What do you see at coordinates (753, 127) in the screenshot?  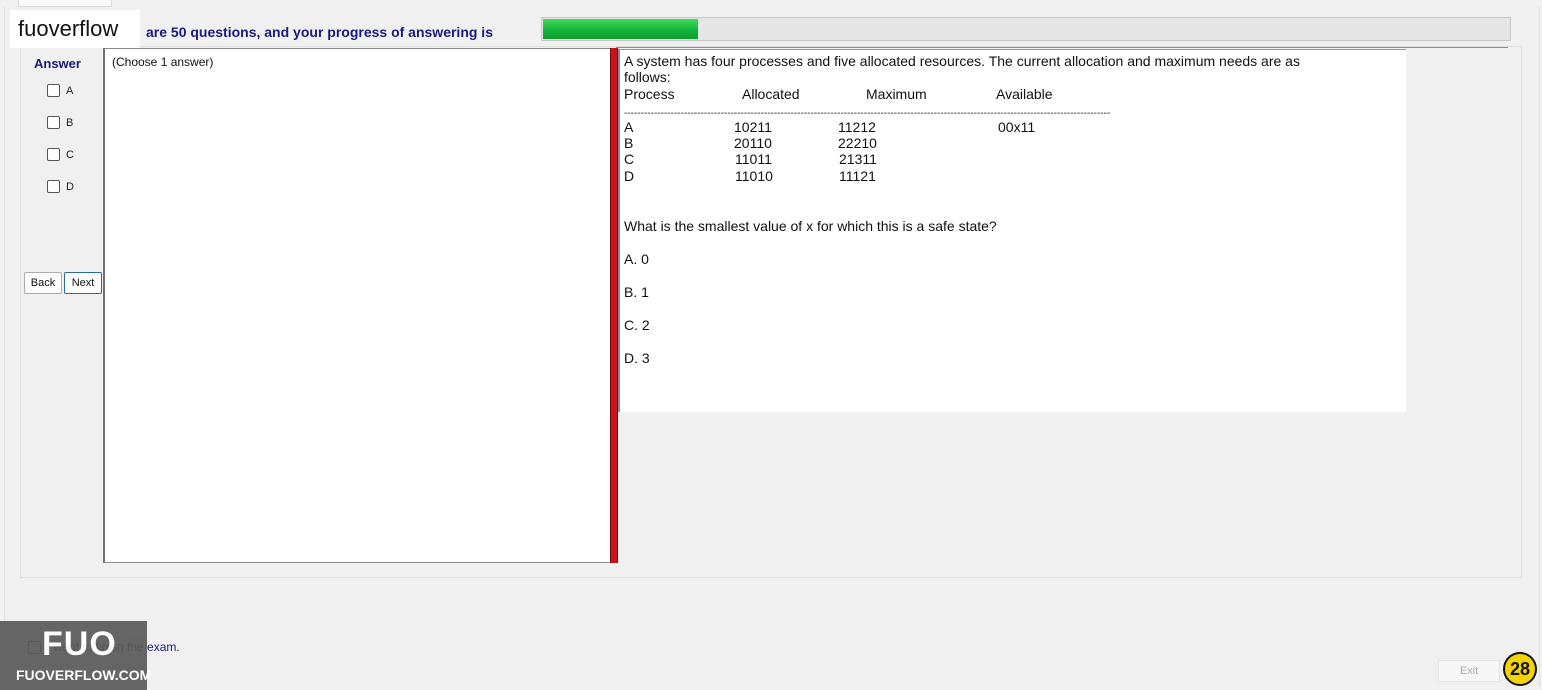 I see `row-a-allocated: 10211` at bounding box center [753, 127].